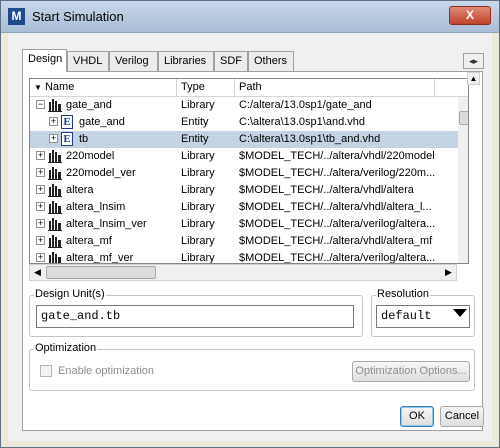  I want to click on item-name: altera_mf, so click(89, 241).